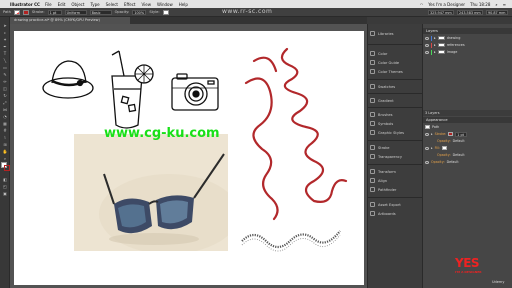 The height and width of the screenshot is (288, 512). What do you see at coordinates (5, 193) in the screenshot?
I see `screen-mode-icon: ▣` at bounding box center [5, 193].